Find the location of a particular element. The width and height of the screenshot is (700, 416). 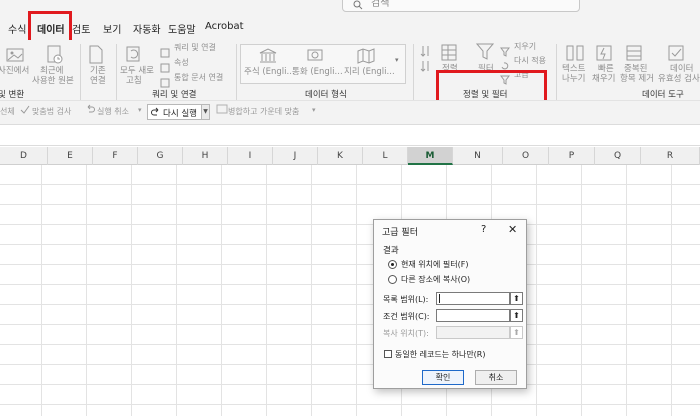

remove-duplicates-label-1: 중복된 is located at coordinates (636, 69).